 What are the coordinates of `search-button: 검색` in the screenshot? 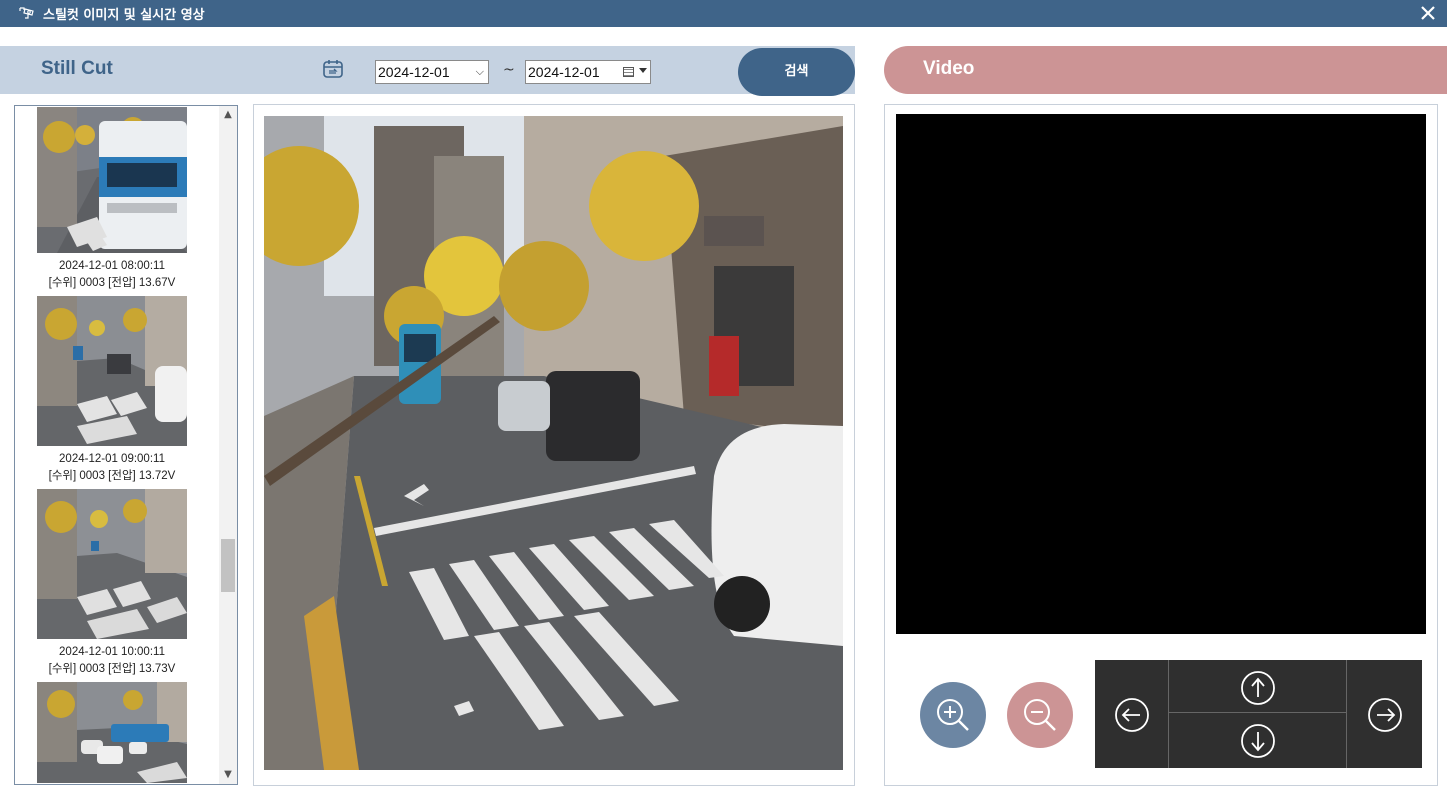 It's located at (796, 72).